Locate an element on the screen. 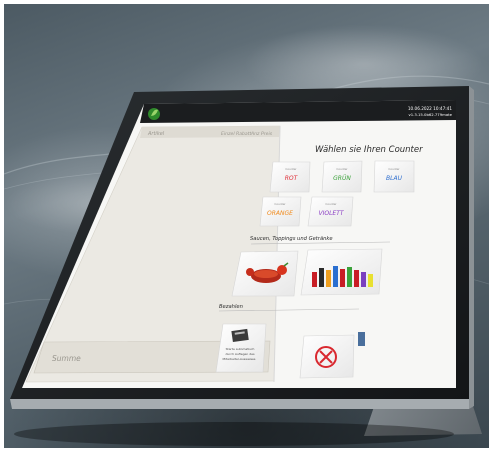  card-text-3: Mitarbeiter-Ausweises is located at coordinates (239, 359).